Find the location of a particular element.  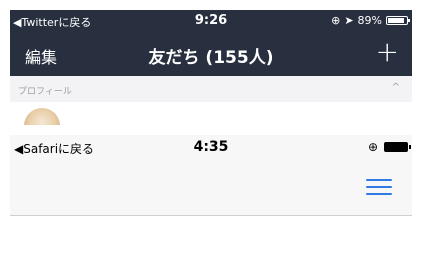

list-icon is located at coordinates (379, 188).